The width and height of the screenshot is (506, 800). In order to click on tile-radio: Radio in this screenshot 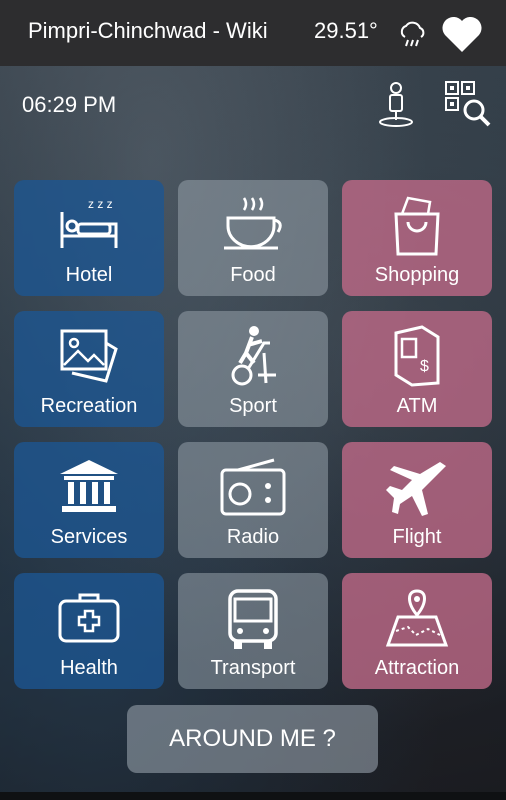, I will do `click(253, 500)`.